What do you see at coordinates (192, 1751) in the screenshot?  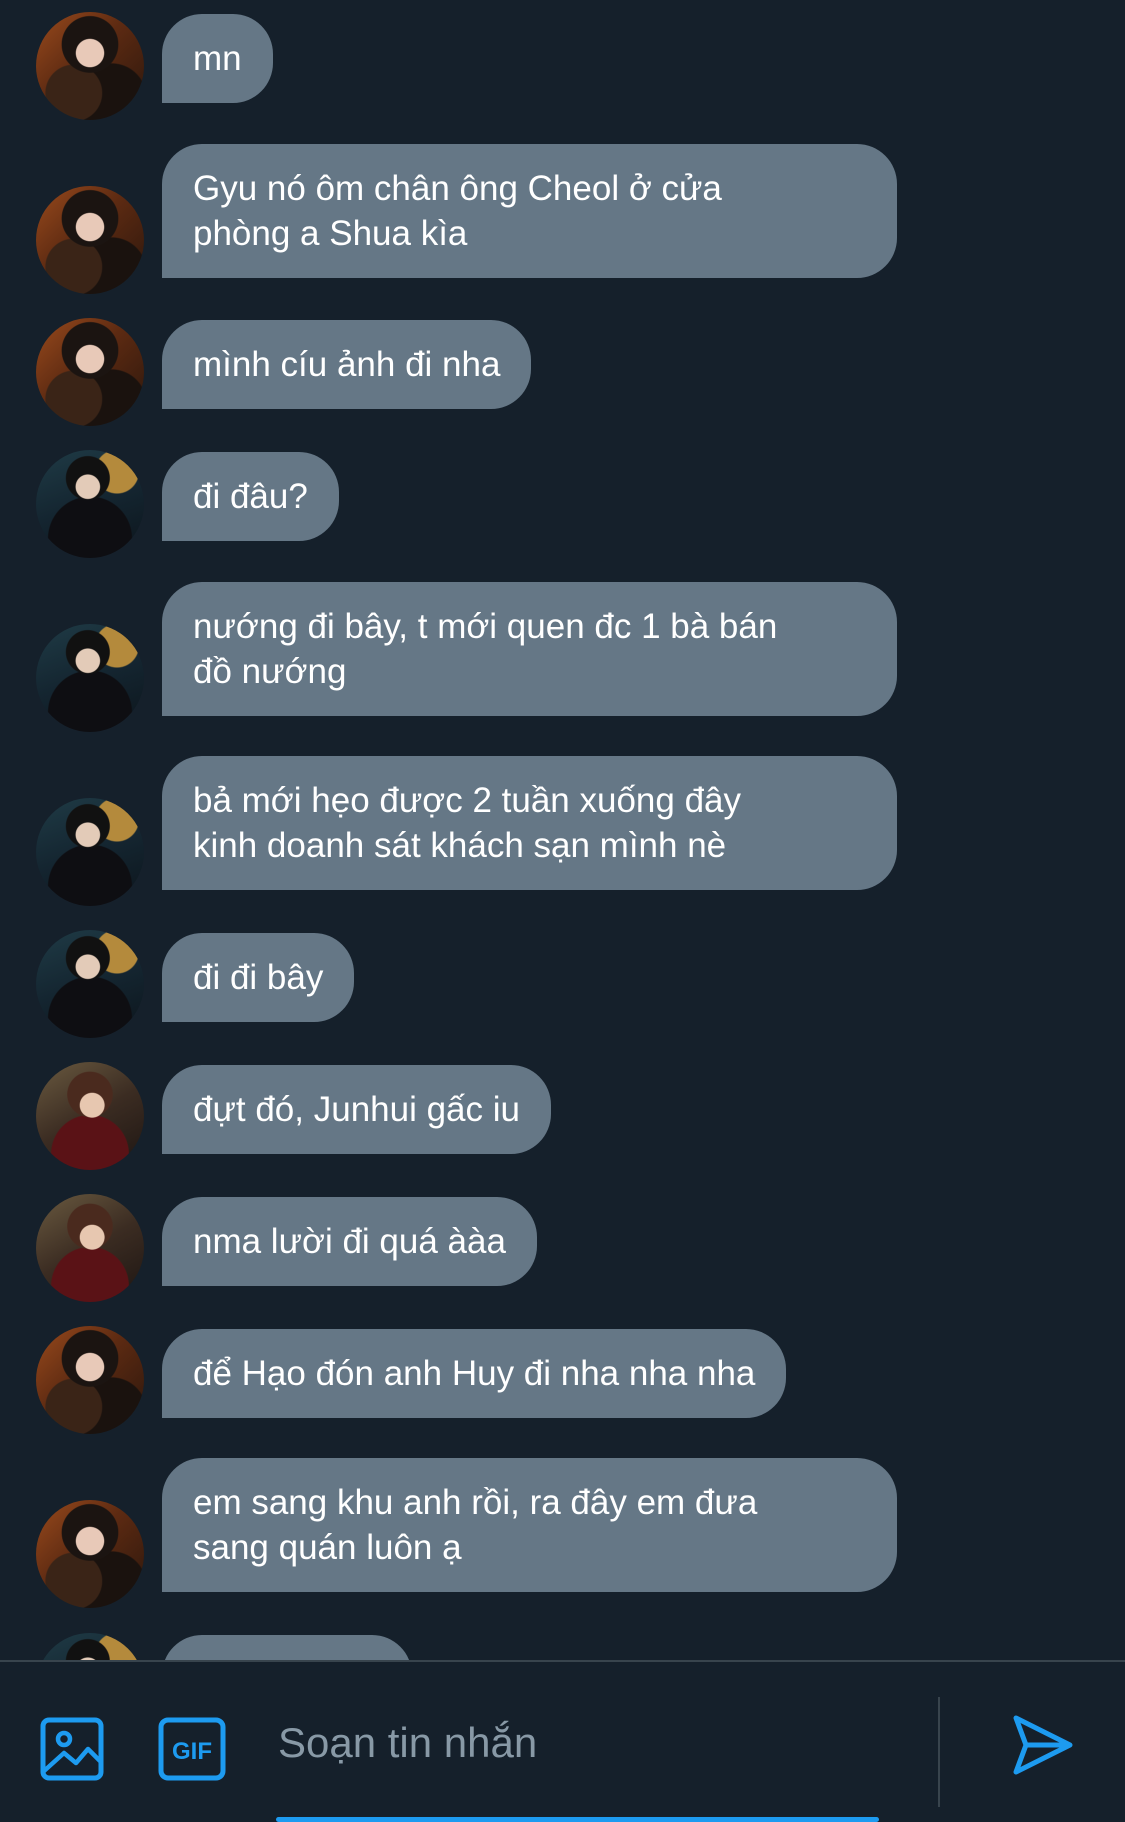 I see `gif-label: GIF` at bounding box center [192, 1751].